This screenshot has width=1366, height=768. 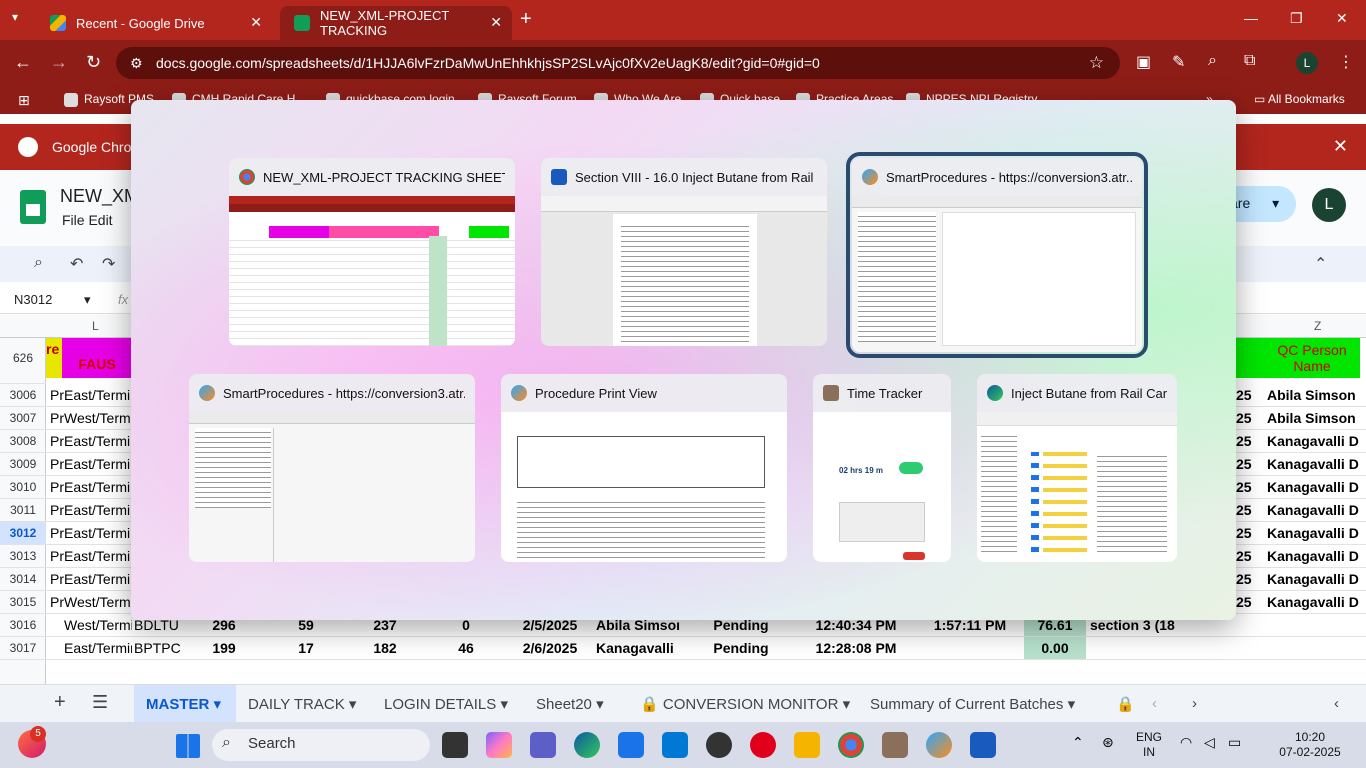 What do you see at coordinates (159, 648) in the screenshot?
I see `cell: BPTPC` at bounding box center [159, 648].